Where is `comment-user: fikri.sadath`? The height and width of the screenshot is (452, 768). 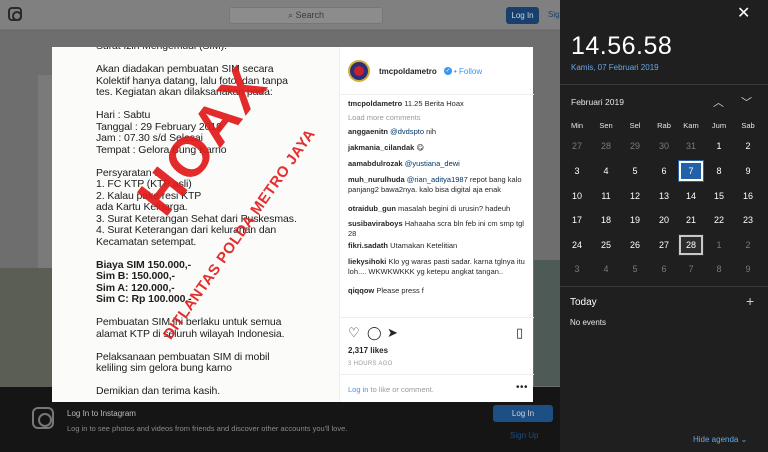
comment-user: fikri.sadath is located at coordinates (368, 245).